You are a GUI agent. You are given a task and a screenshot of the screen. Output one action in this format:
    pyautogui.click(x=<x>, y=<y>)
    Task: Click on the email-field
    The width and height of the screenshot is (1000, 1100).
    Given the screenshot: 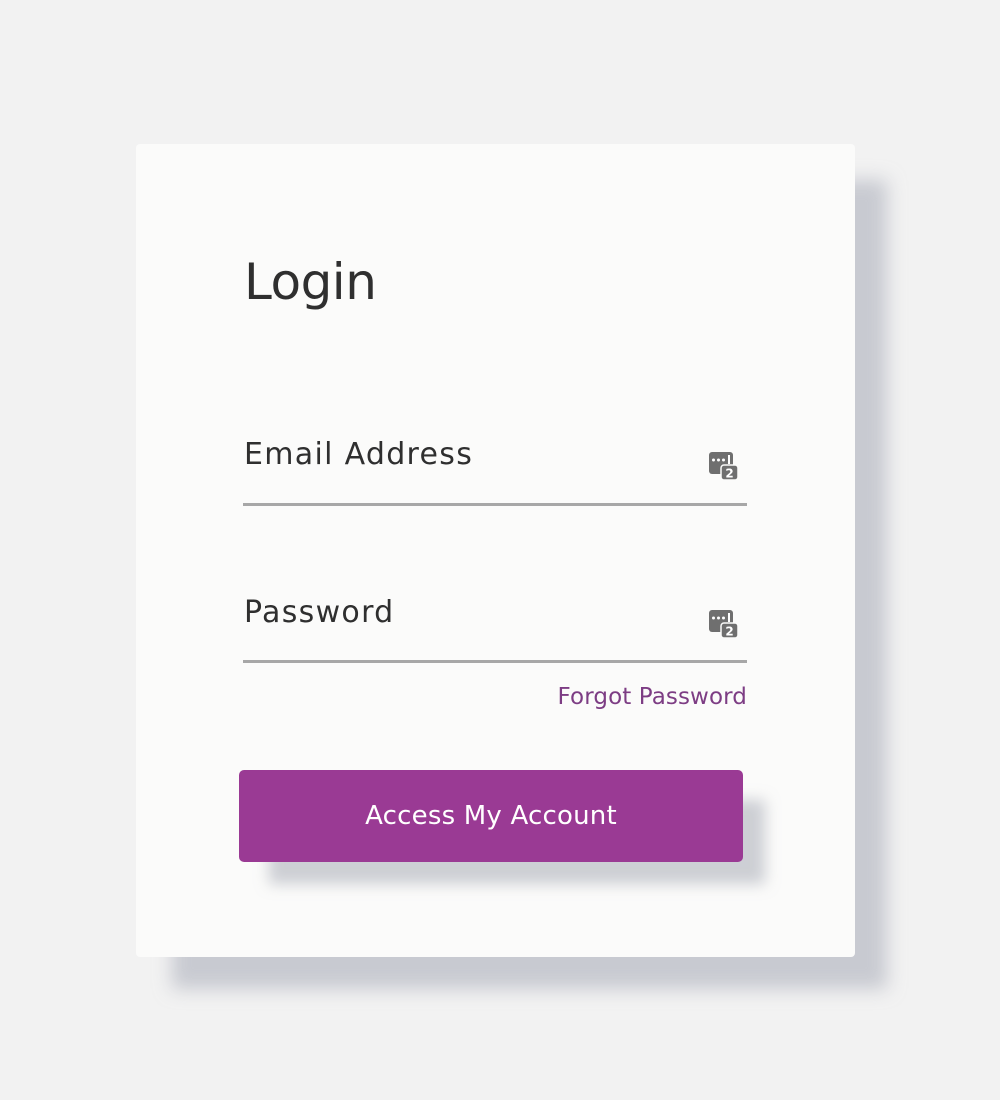 What is the action you would take?
    pyautogui.click(x=464, y=454)
    